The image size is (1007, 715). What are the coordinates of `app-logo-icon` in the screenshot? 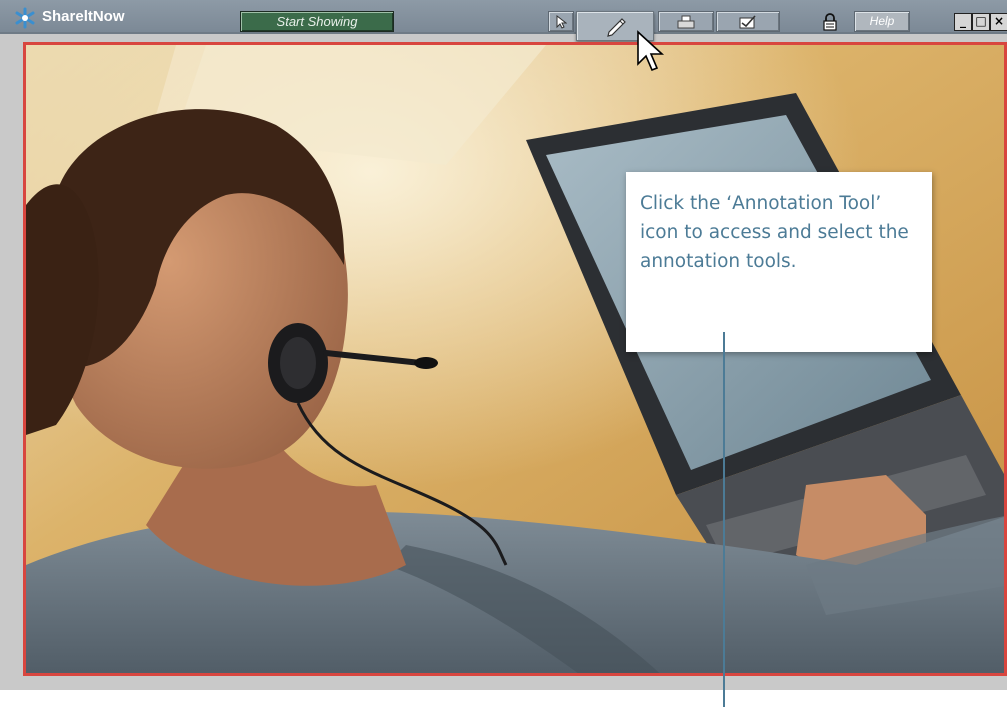 It's located at (25, 18).